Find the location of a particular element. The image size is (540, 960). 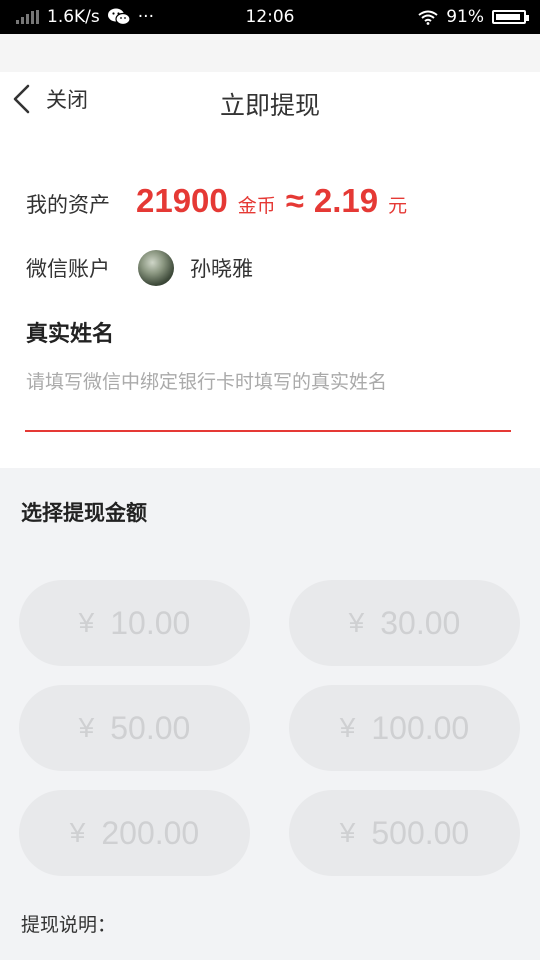

wifi-icon is located at coordinates (428, 17).